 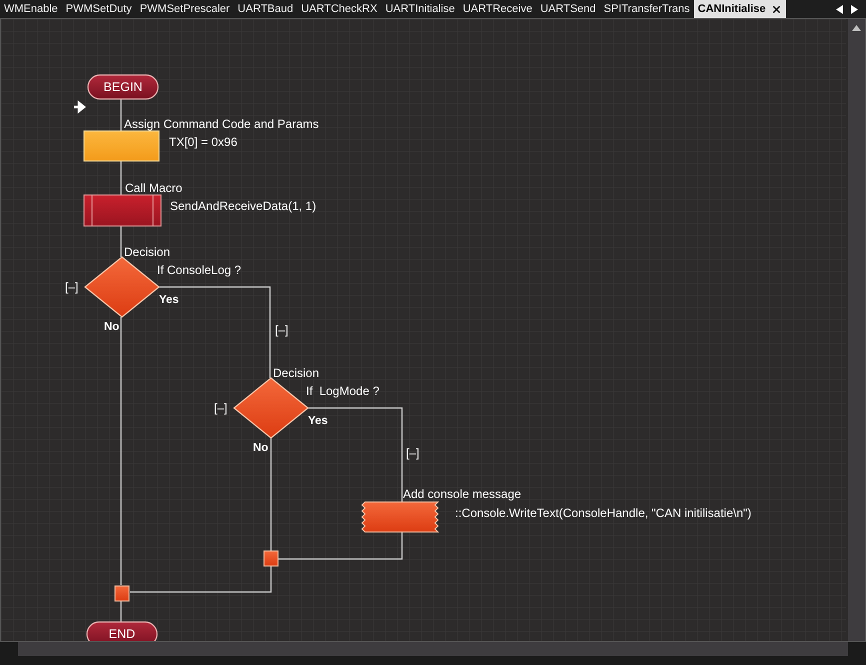 I want to click on document-tab: PWMSetDuty, so click(x=99, y=9).